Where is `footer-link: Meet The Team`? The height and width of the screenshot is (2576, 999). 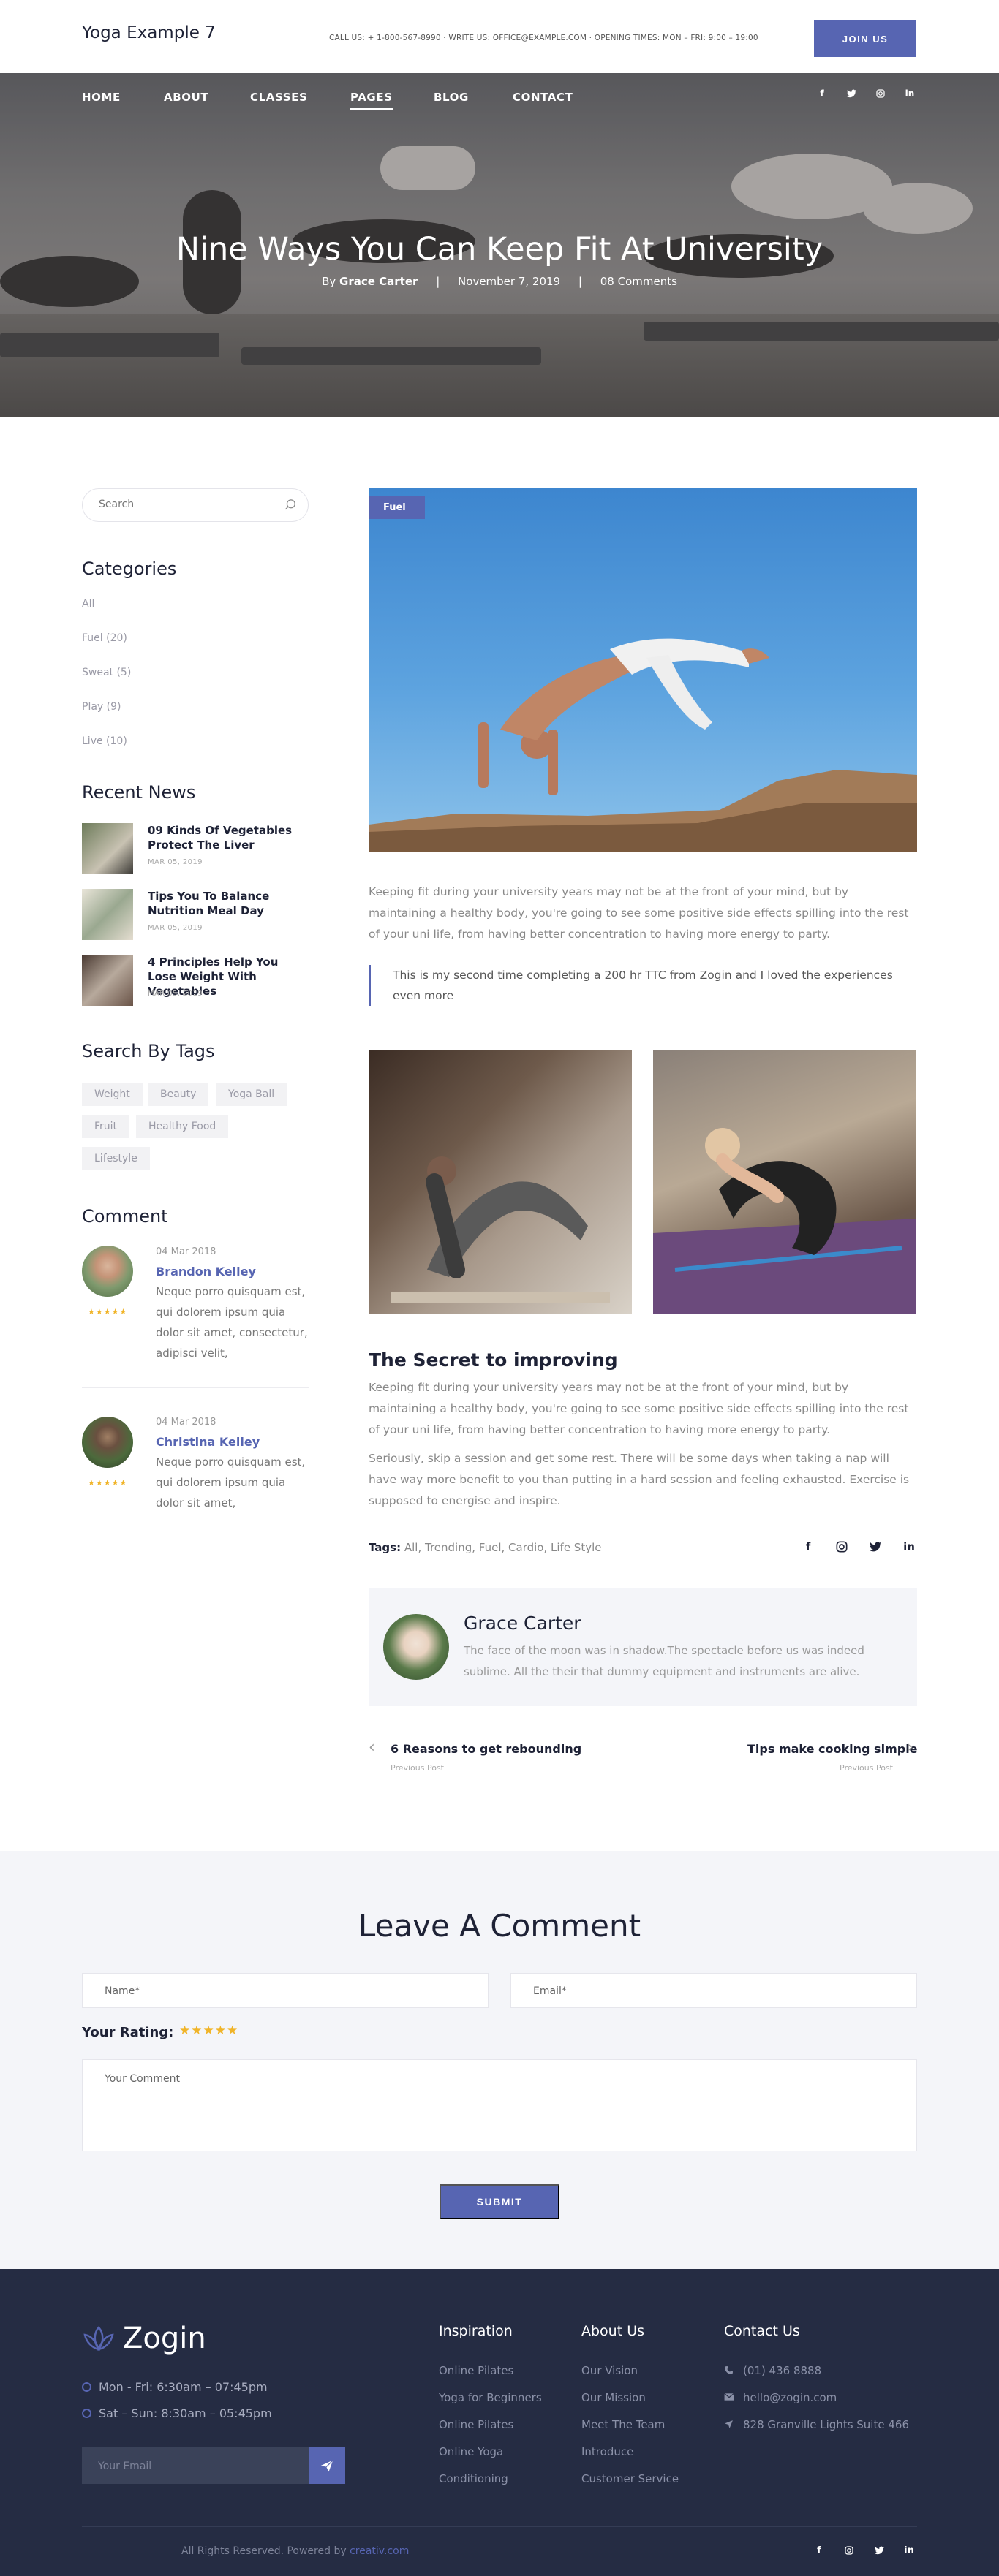
footer-link: Meet The Team is located at coordinates (623, 2424).